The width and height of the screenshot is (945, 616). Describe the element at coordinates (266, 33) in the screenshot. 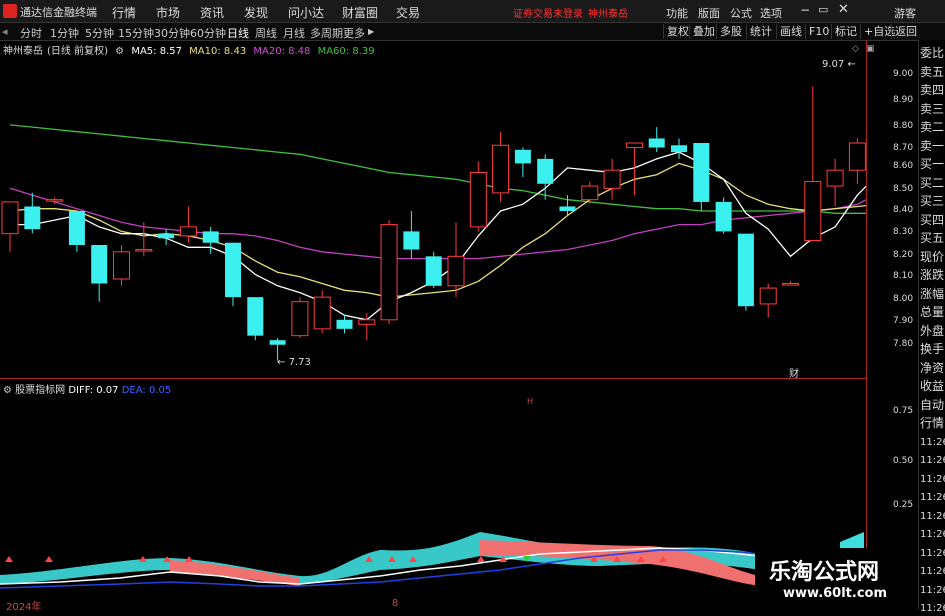

I see `period-weekly: 周线` at that location.